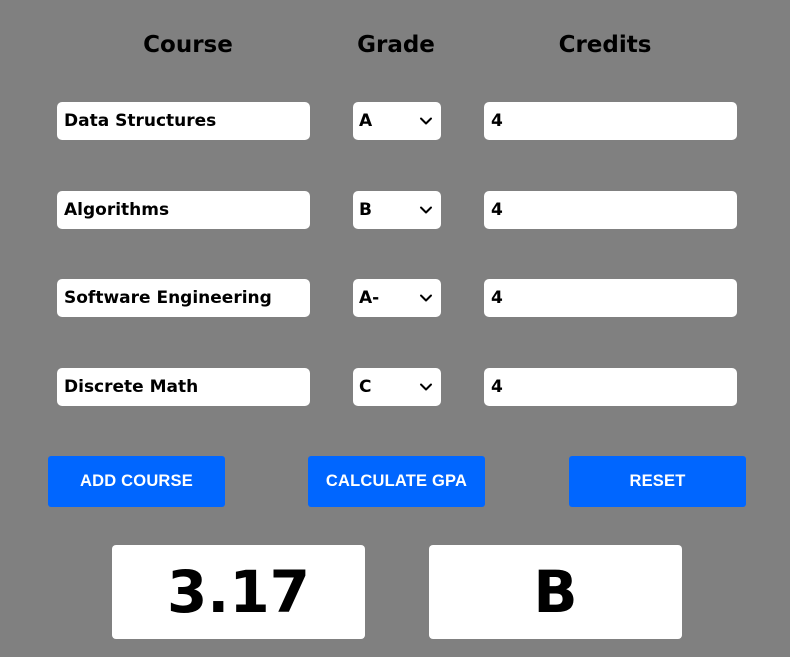 The width and height of the screenshot is (790, 657). I want to click on grade-select-value: A, so click(366, 121).